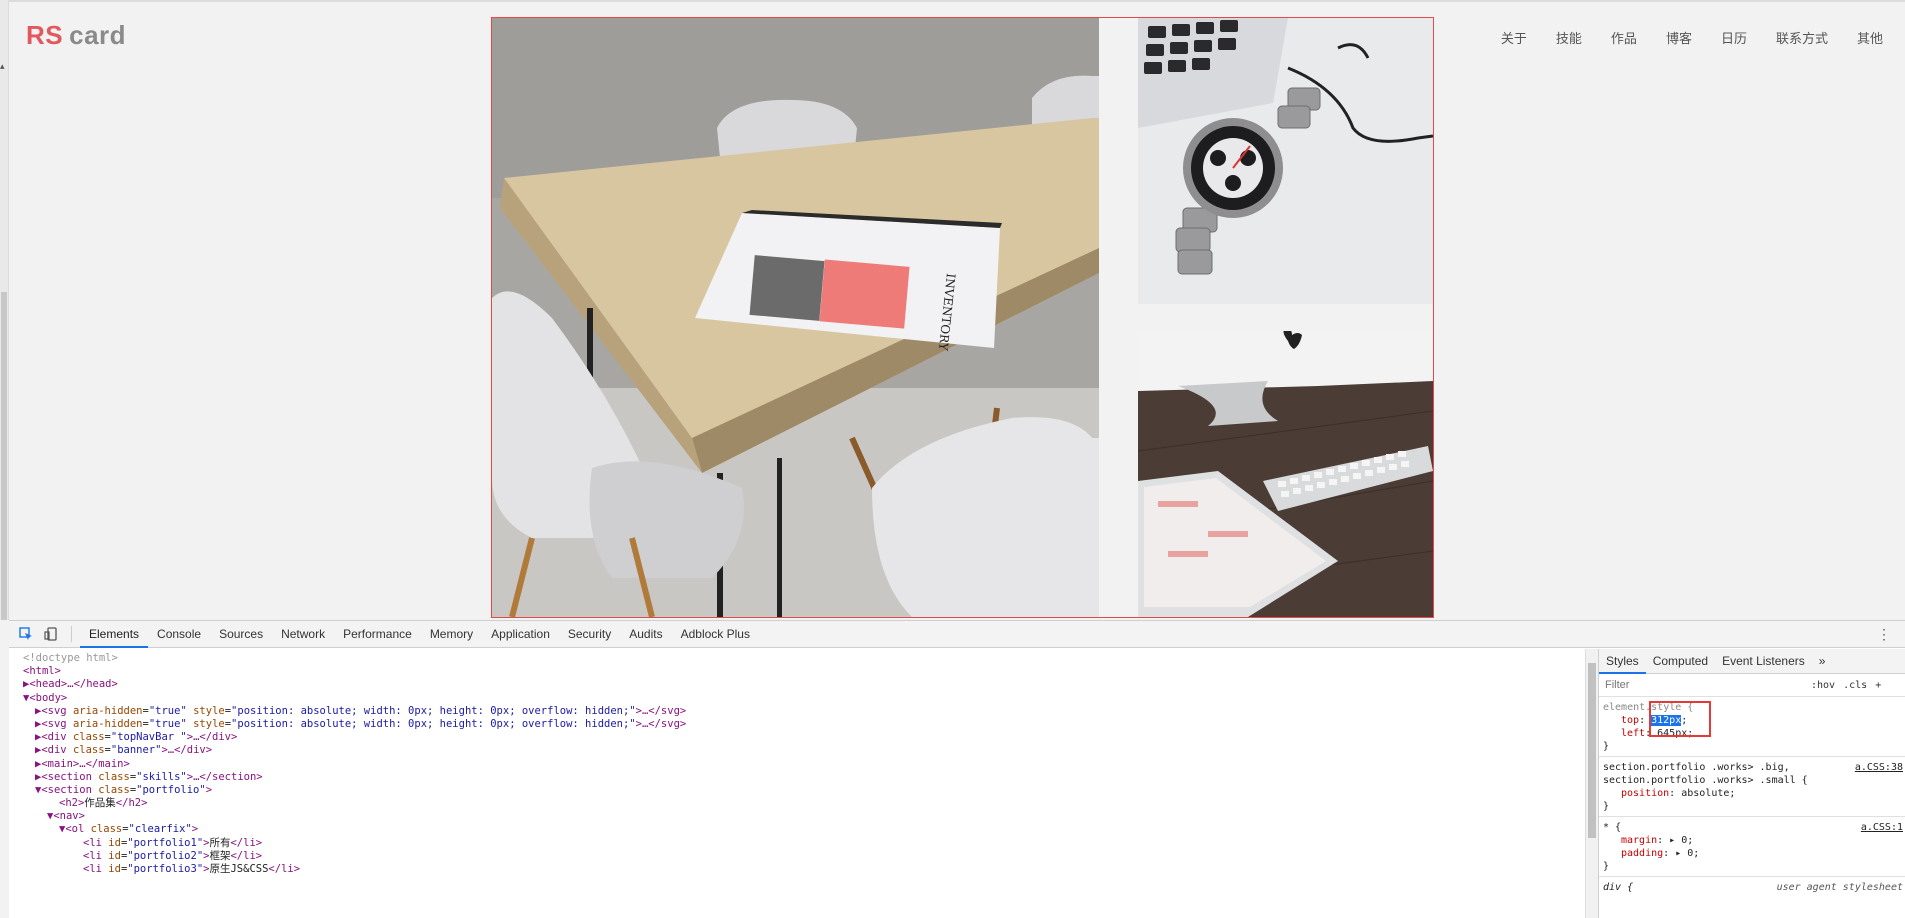  What do you see at coordinates (179, 634) in the screenshot?
I see `tab-console: Console` at bounding box center [179, 634].